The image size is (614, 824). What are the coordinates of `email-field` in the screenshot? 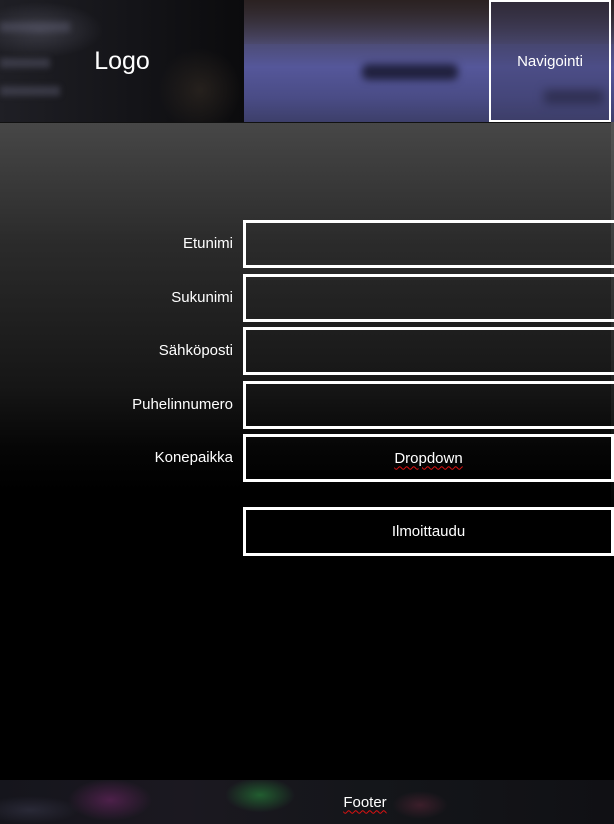 It's located at (428, 351).